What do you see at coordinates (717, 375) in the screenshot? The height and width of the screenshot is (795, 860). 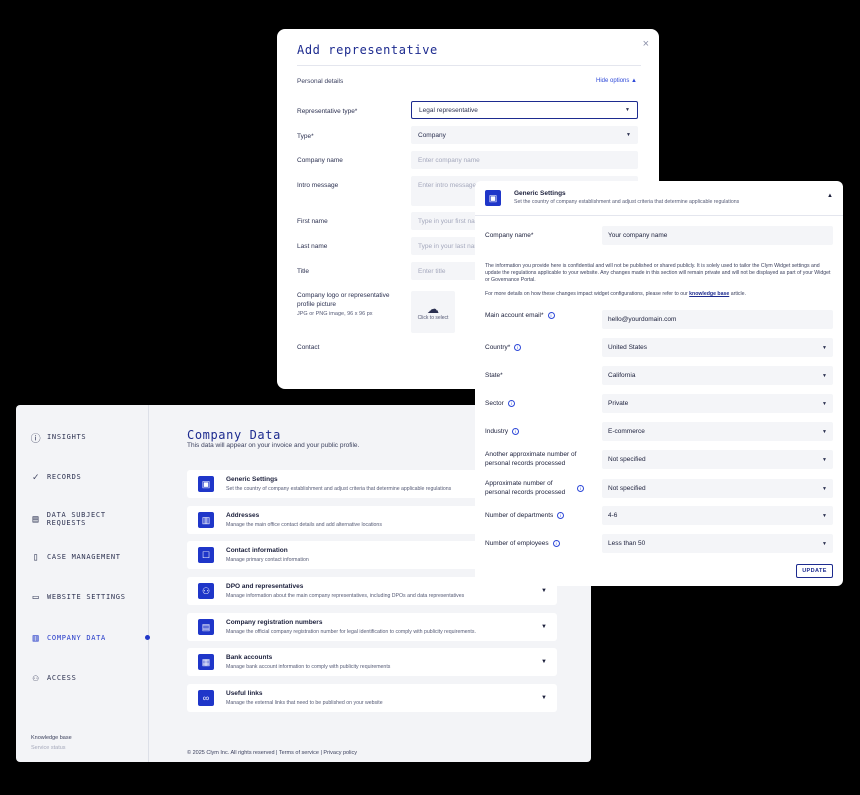 I see `state-select: California ▼` at bounding box center [717, 375].